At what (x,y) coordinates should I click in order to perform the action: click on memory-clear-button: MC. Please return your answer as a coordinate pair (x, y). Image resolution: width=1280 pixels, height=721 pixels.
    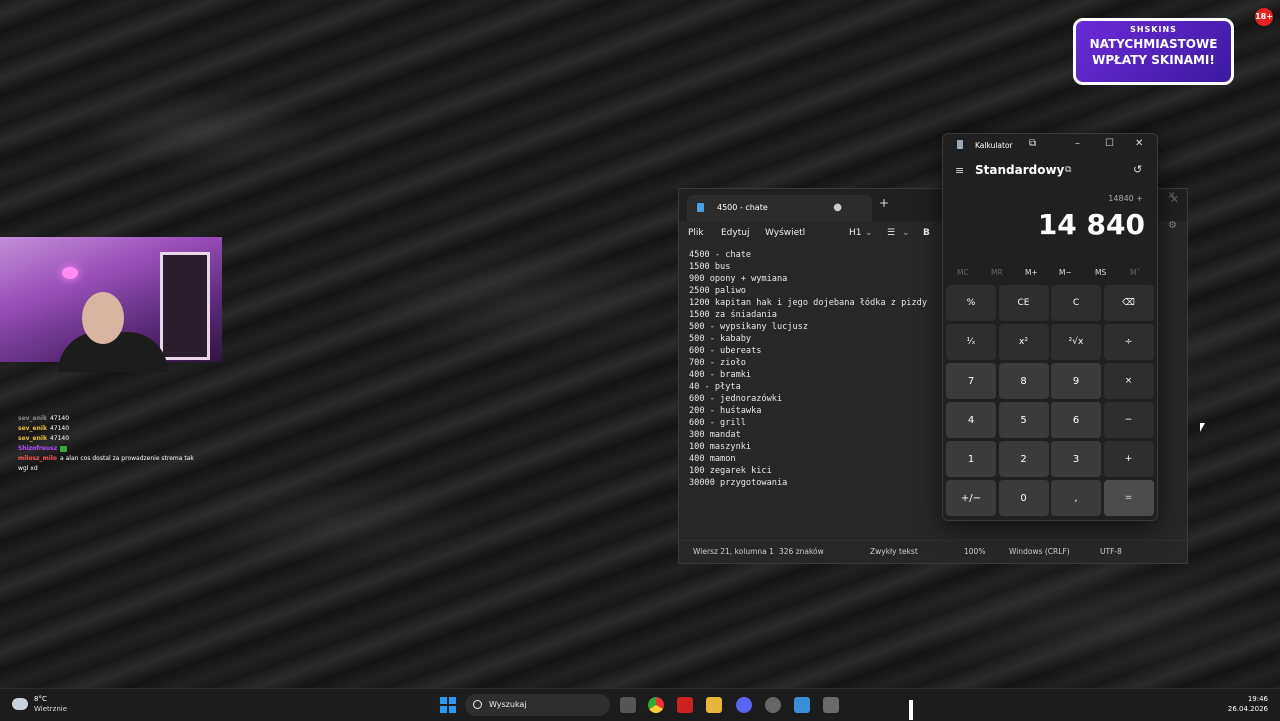
    Looking at the image, I should click on (963, 272).